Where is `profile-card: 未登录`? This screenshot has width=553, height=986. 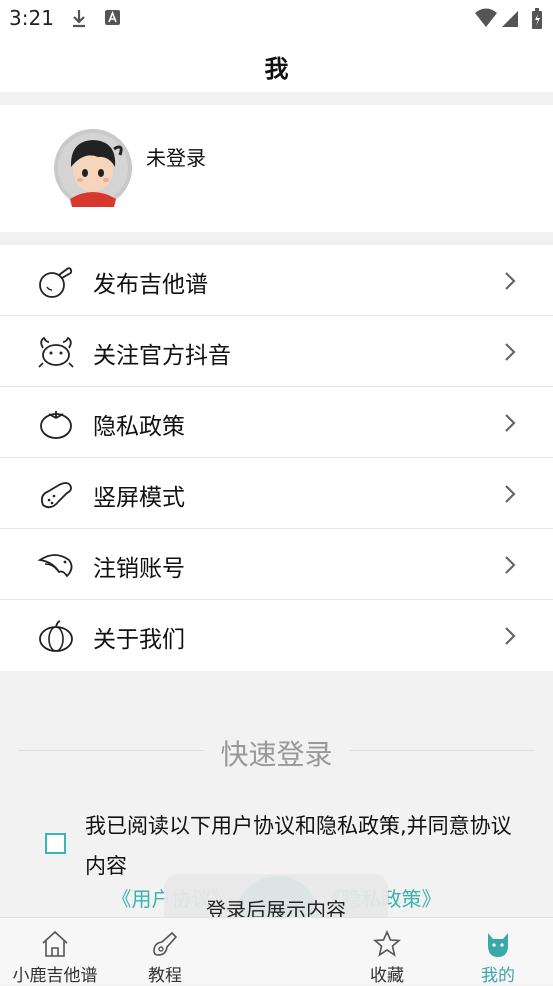 profile-card: 未登录 is located at coordinates (276, 168).